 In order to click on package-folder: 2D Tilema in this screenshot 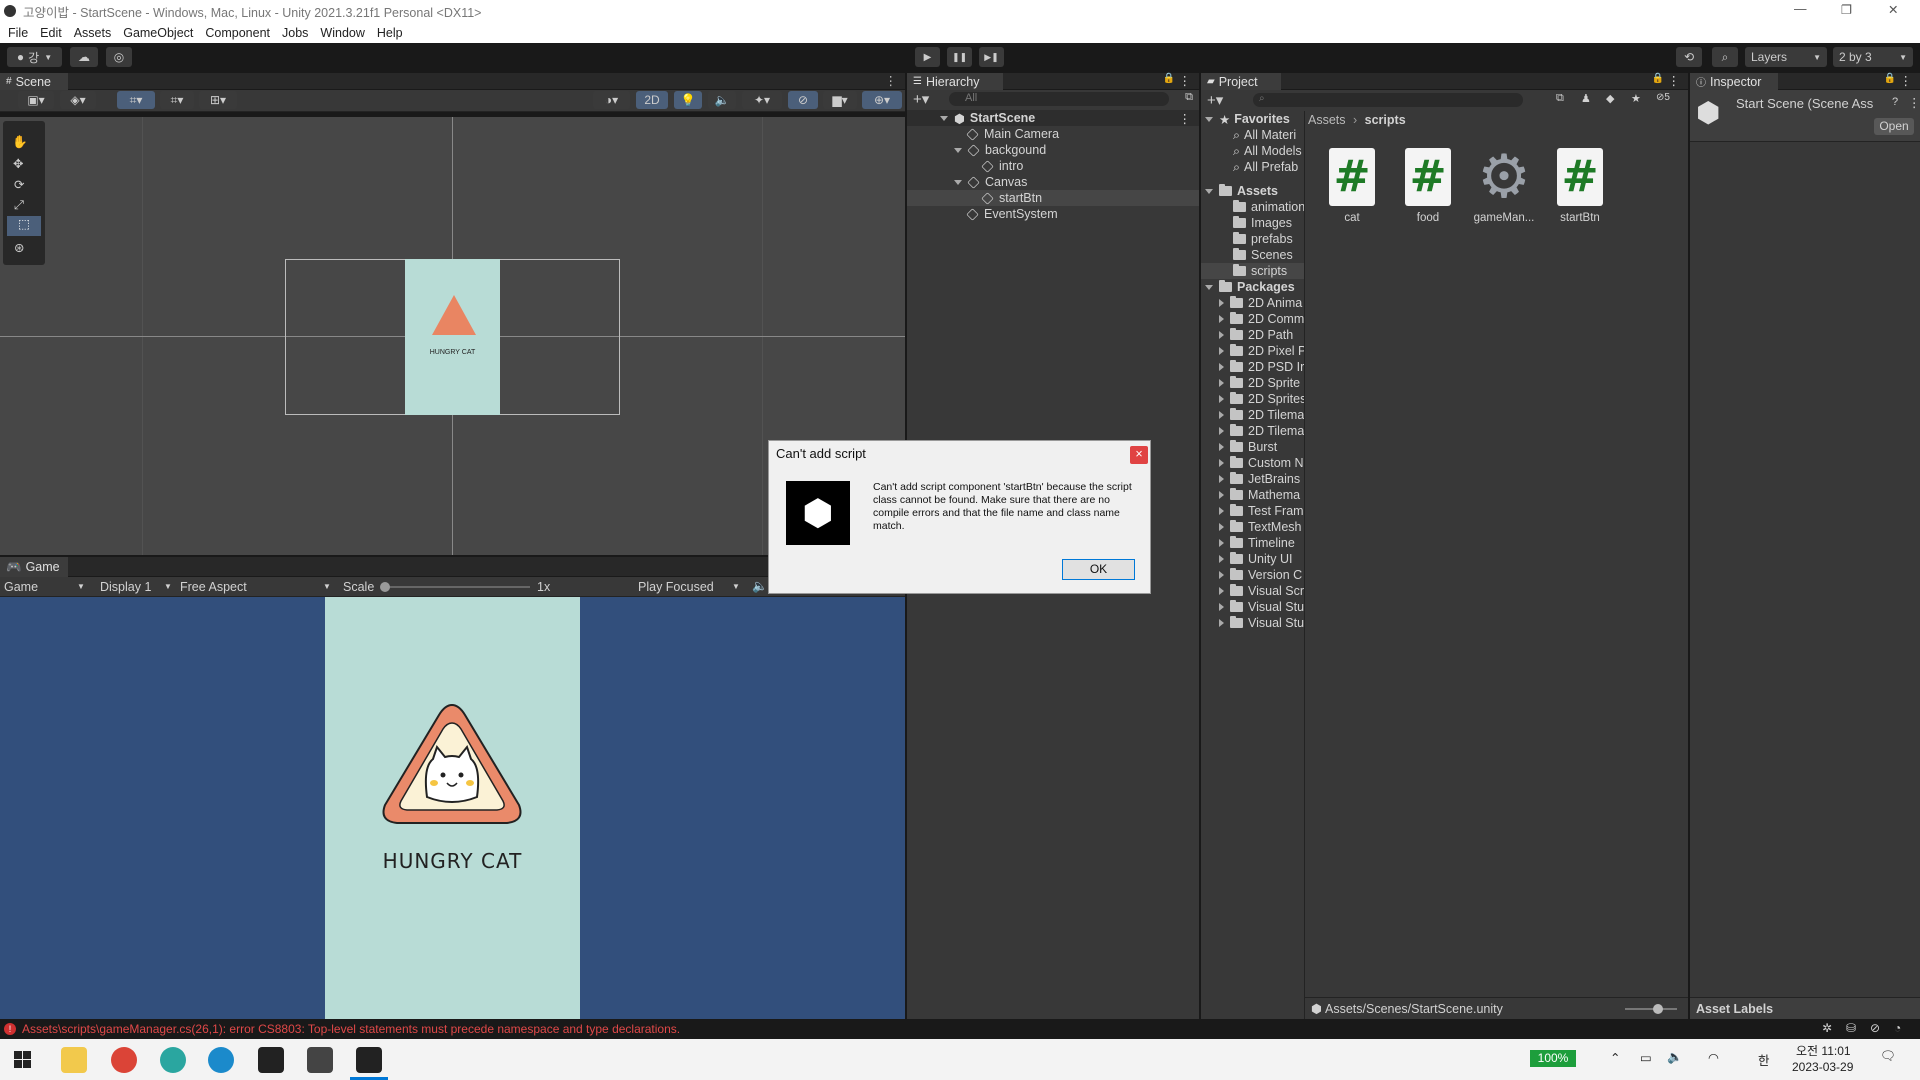, I will do `click(1252, 431)`.